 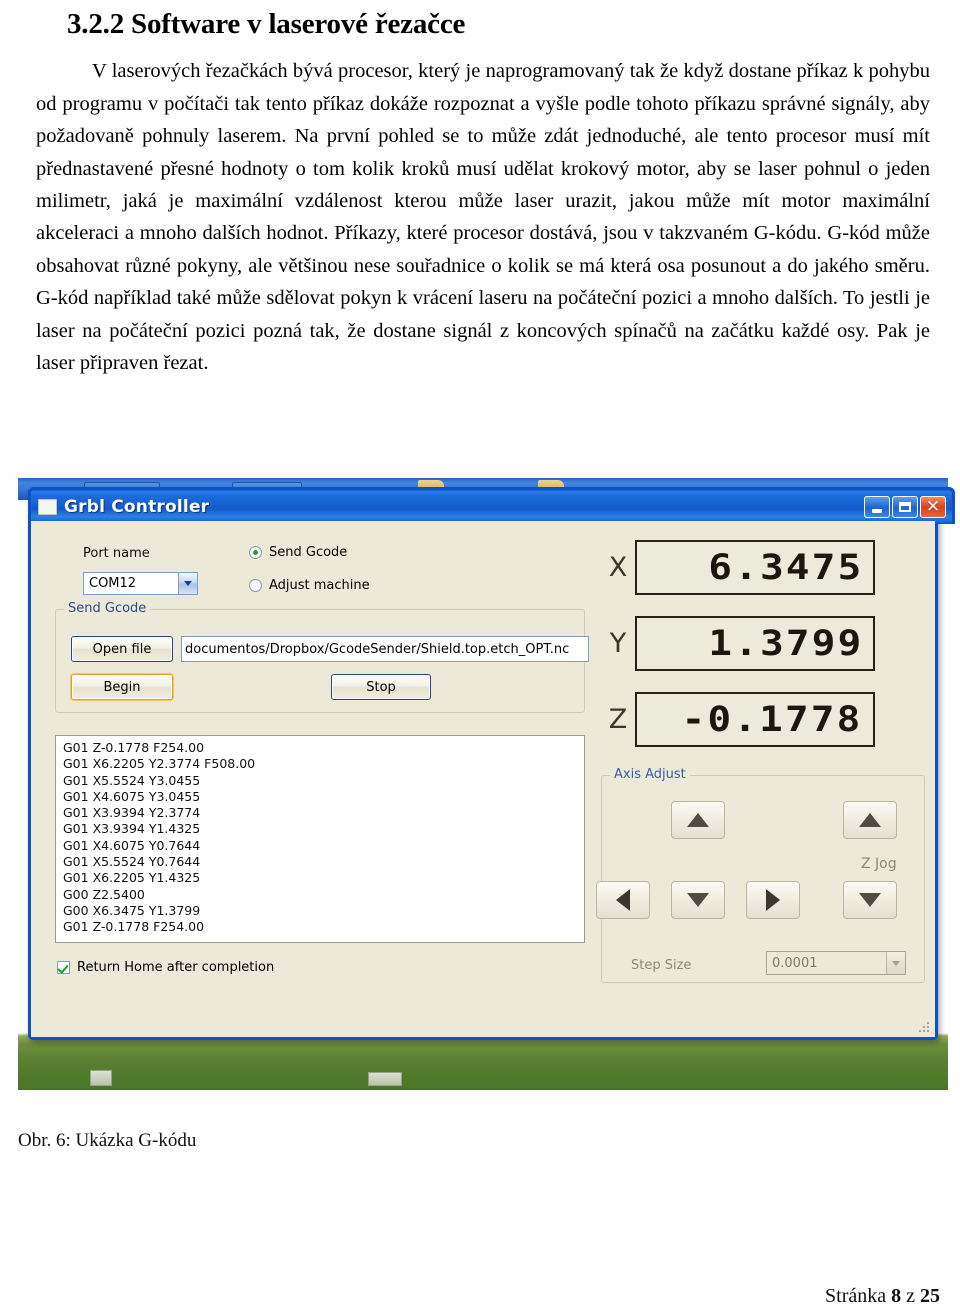 What do you see at coordinates (132, 878) in the screenshot?
I see `gcode-line: G01 X6.2205 Y1.4325` at bounding box center [132, 878].